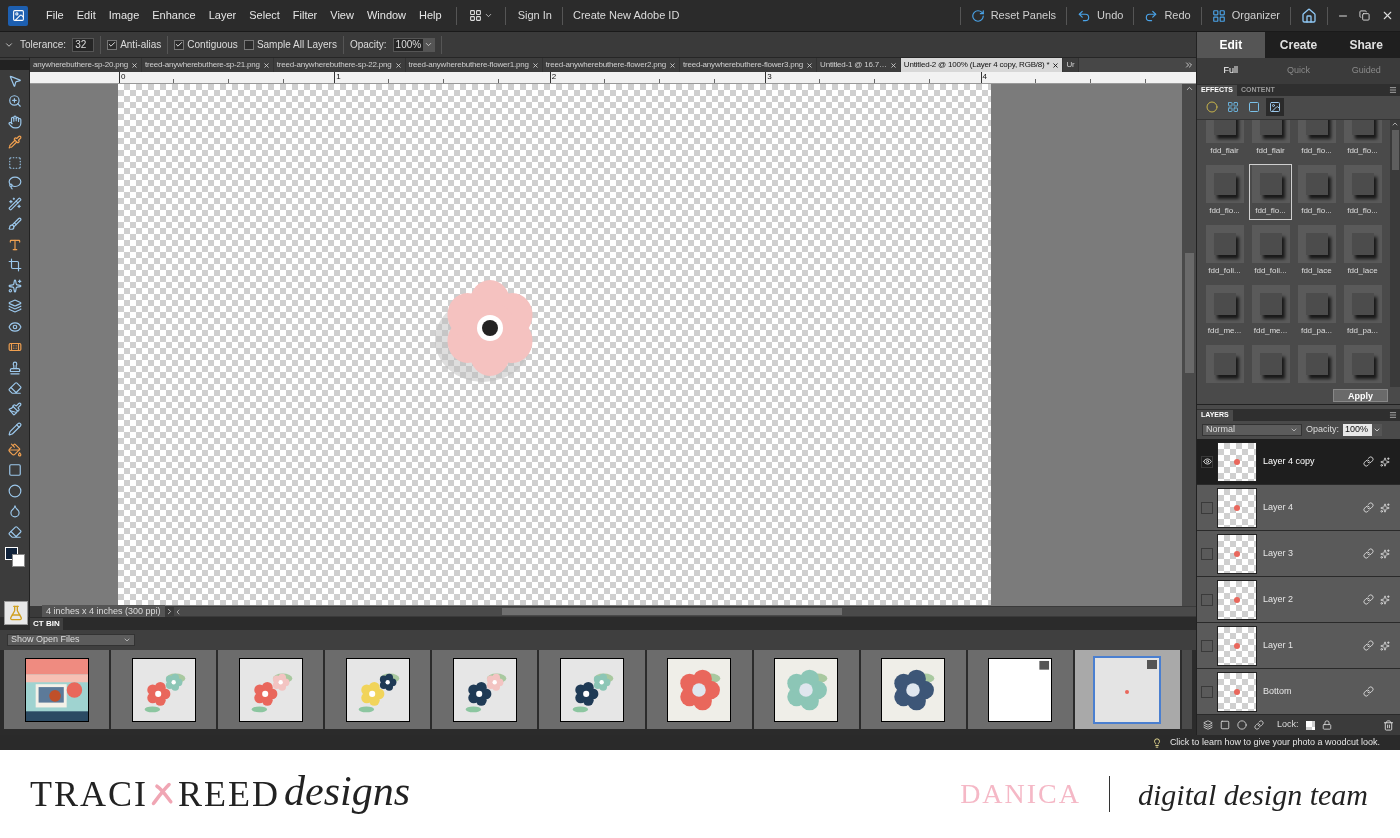  Describe the element at coordinates (296, 45) in the screenshot. I see `checkbox-label: Sample All Layers` at that location.